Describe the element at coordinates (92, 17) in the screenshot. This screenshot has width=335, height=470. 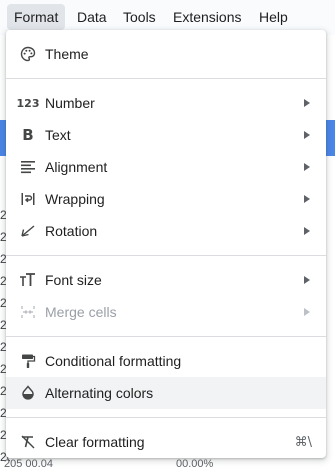
I see `menu-data: Data` at that location.